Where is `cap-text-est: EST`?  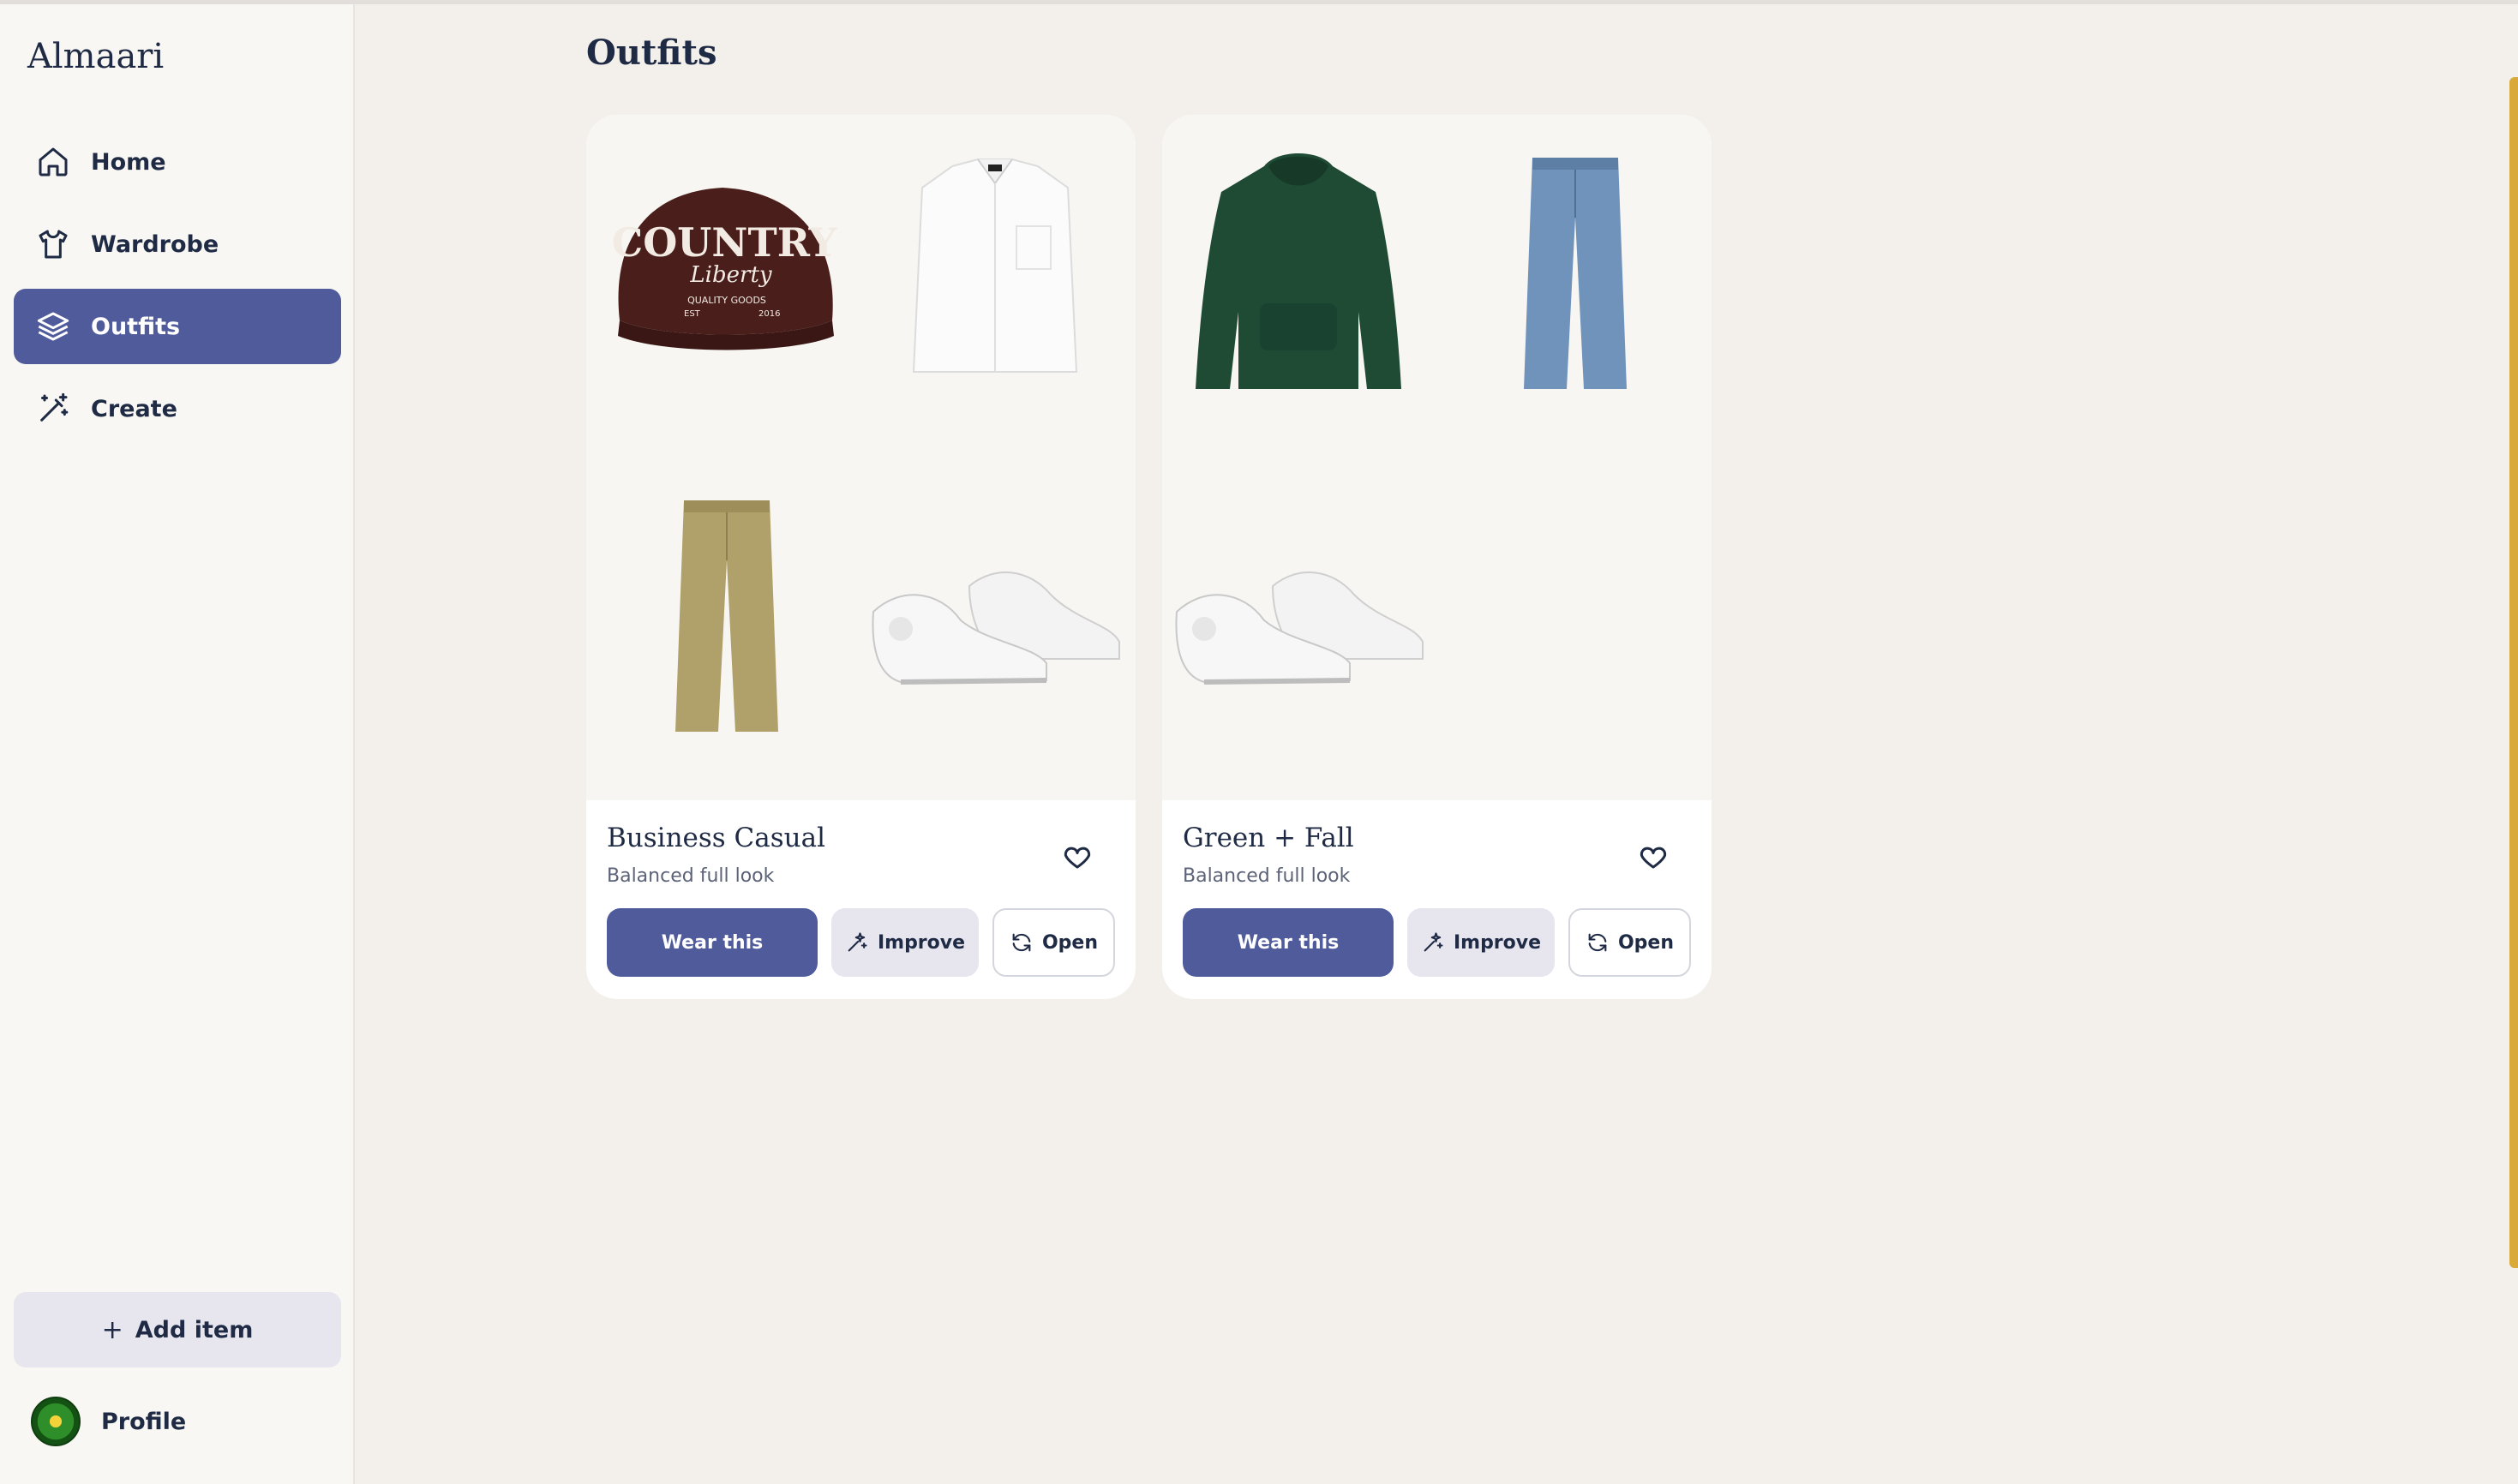 cap-text-est: EST is located at coordinates (692, 314).